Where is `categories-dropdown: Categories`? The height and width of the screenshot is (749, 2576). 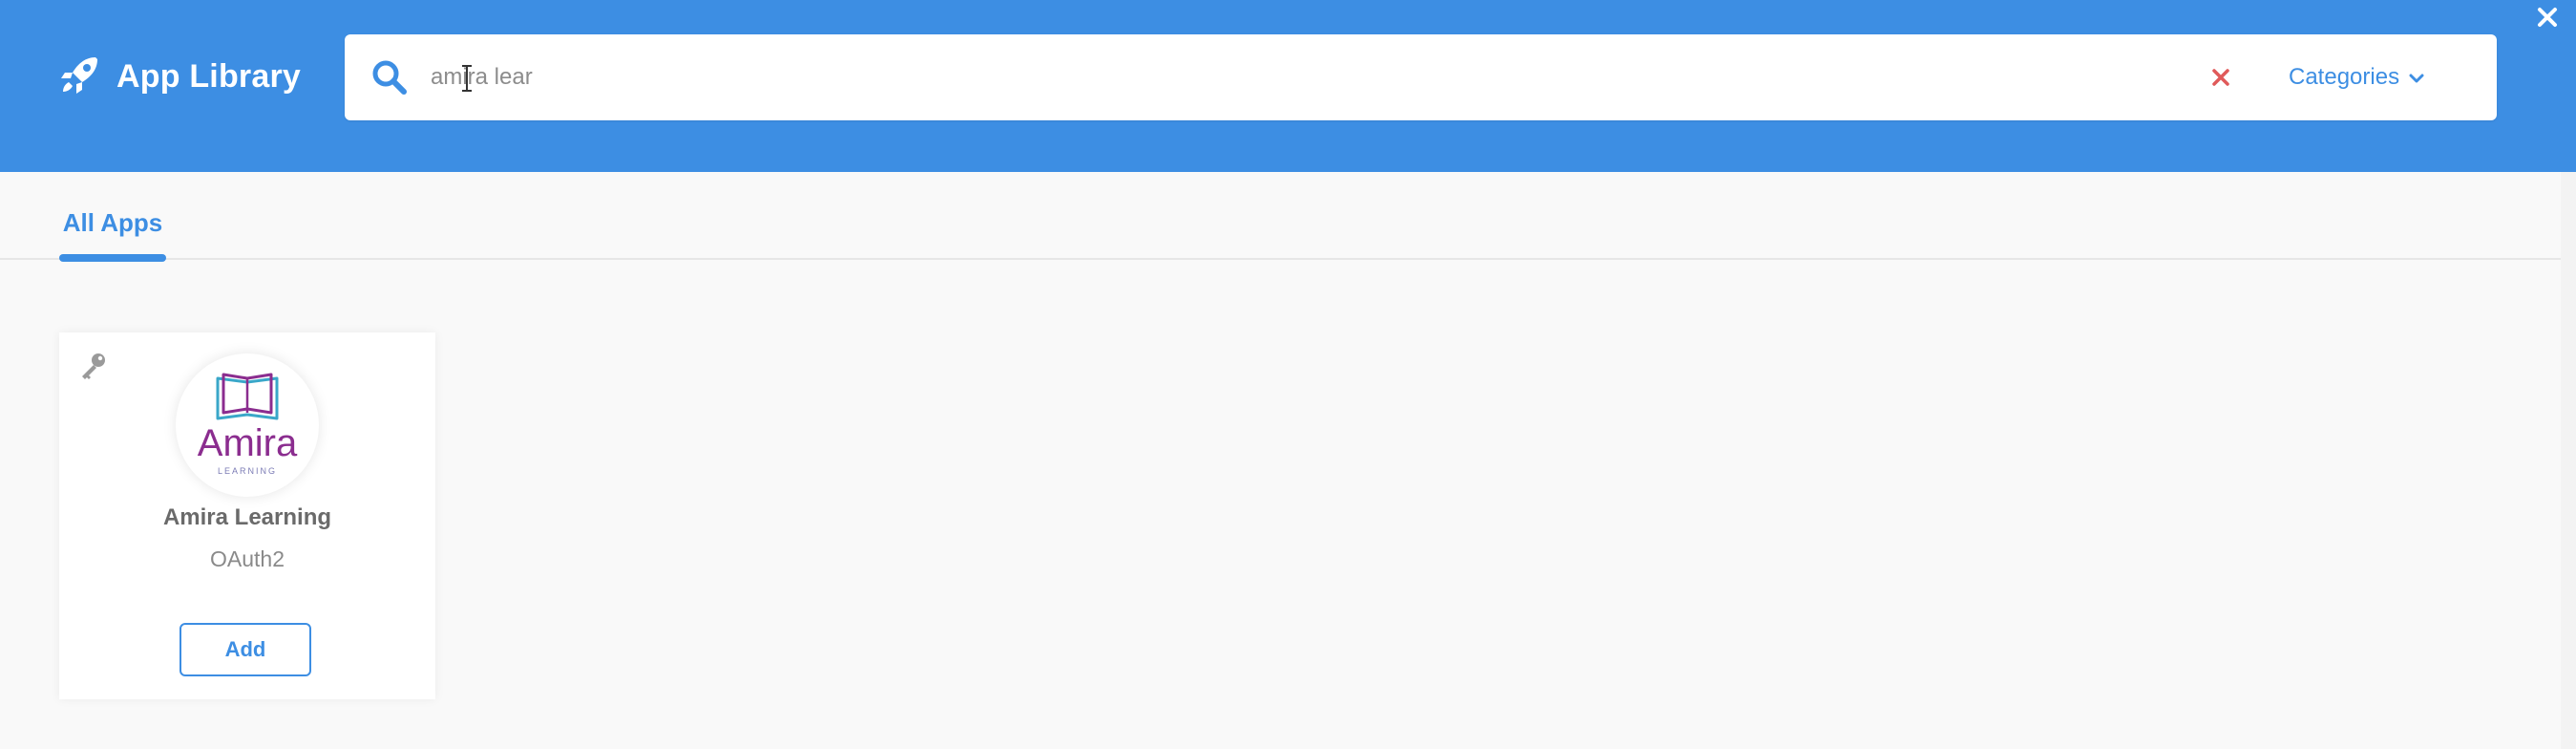 categories-dropdown: Categories is located at coordinates (2356, 77).